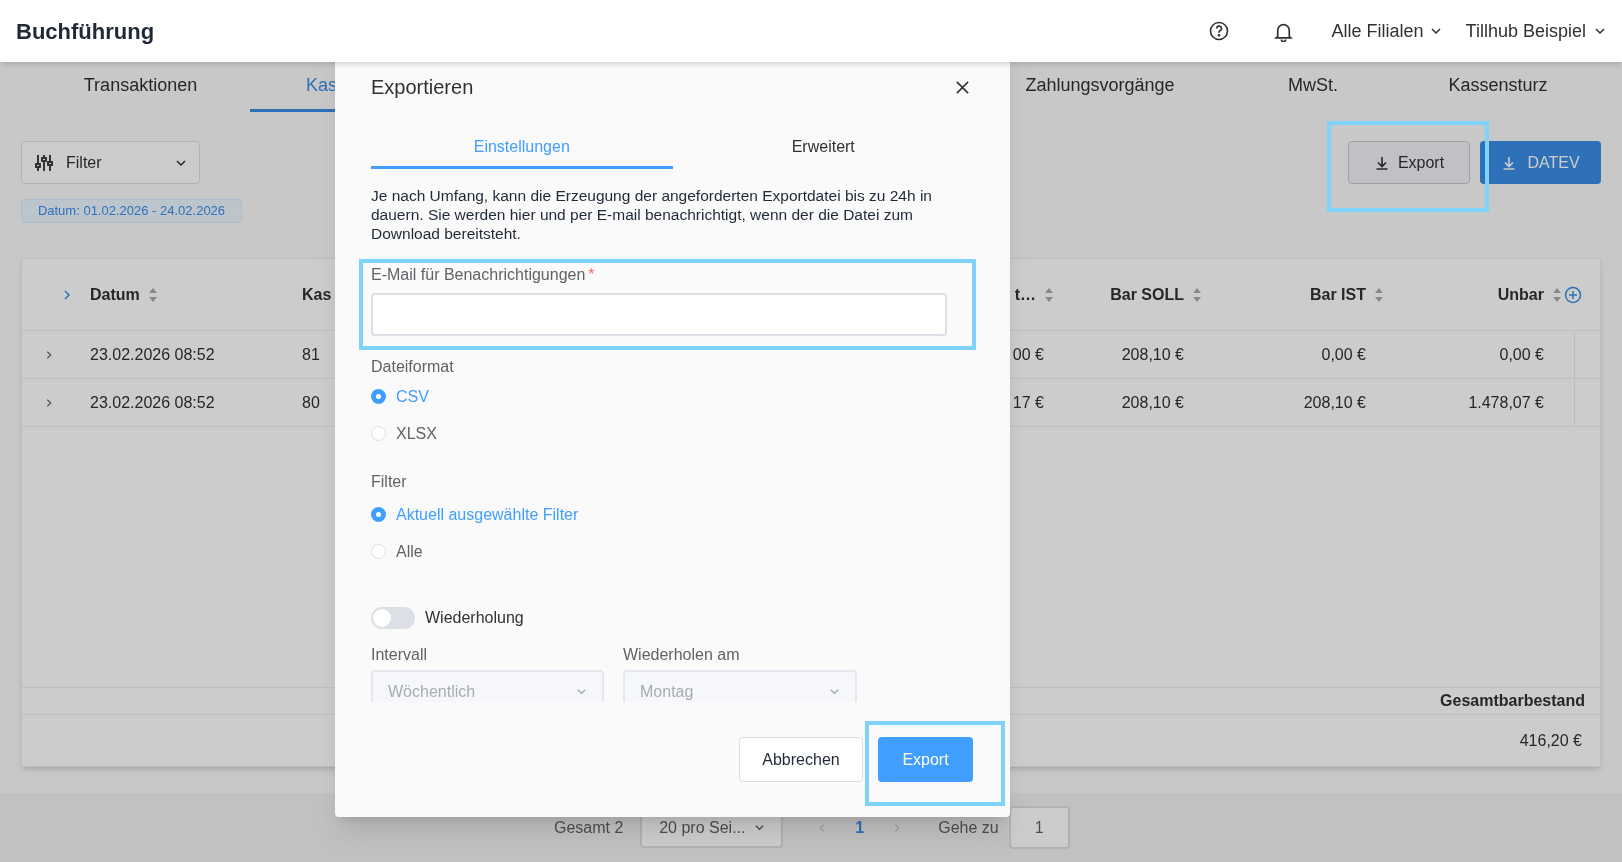 The height and width of the screenshot is (862, 1622). Describe the element at coordinates (1028, 354) in the screenshot. I see `table-cell: 00 €` at that location.